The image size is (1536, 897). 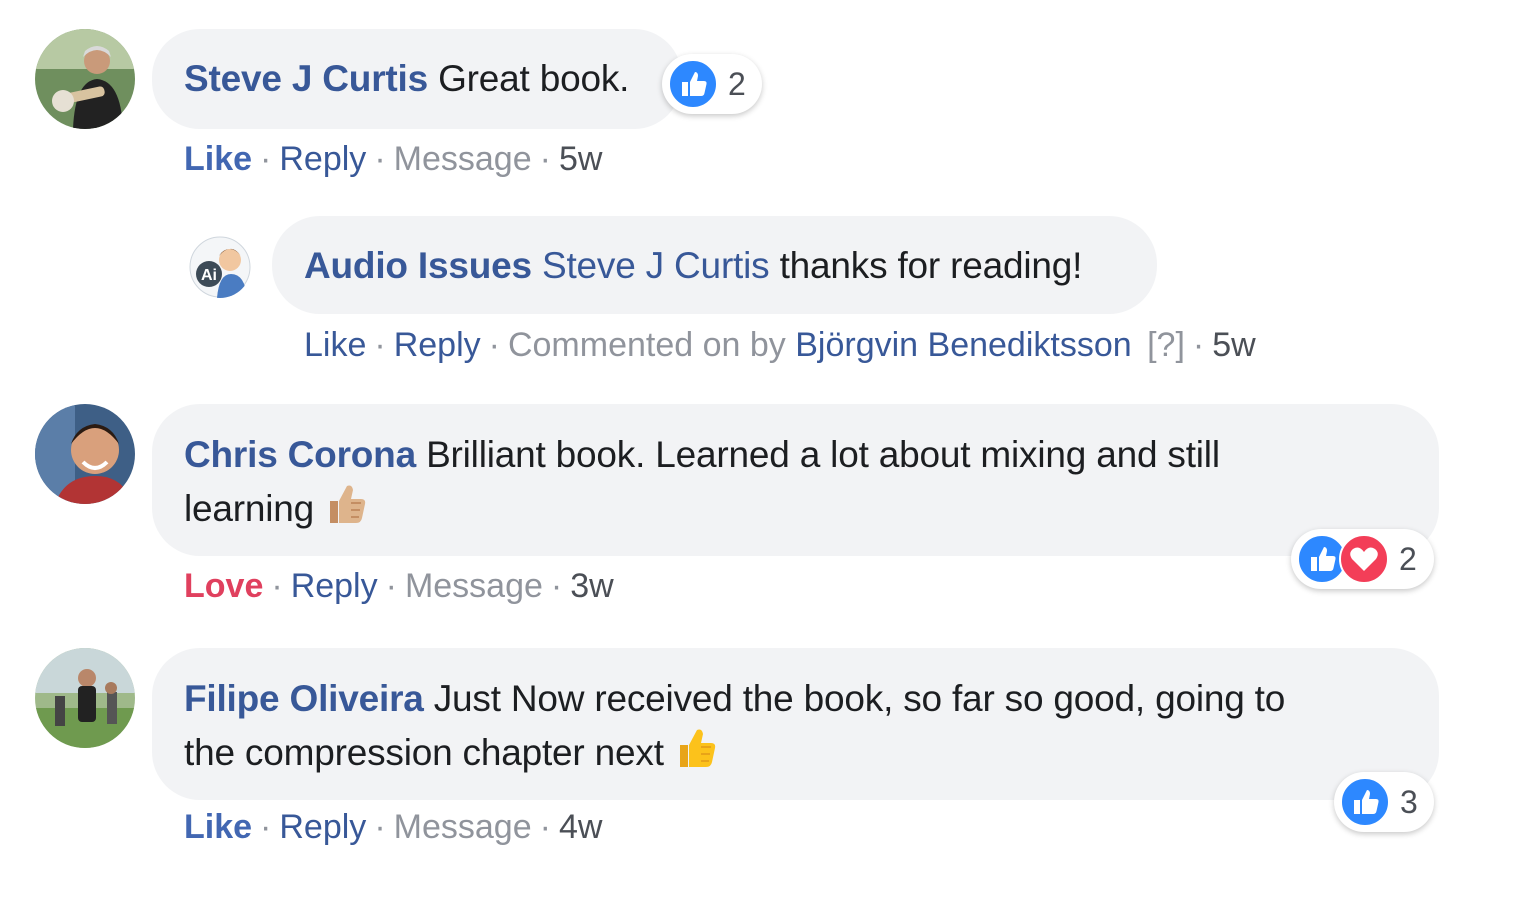 What do you see at coordinates (223, 586) in the screenshot?
I see `love-button: Love` at bounding box center [223, 586].